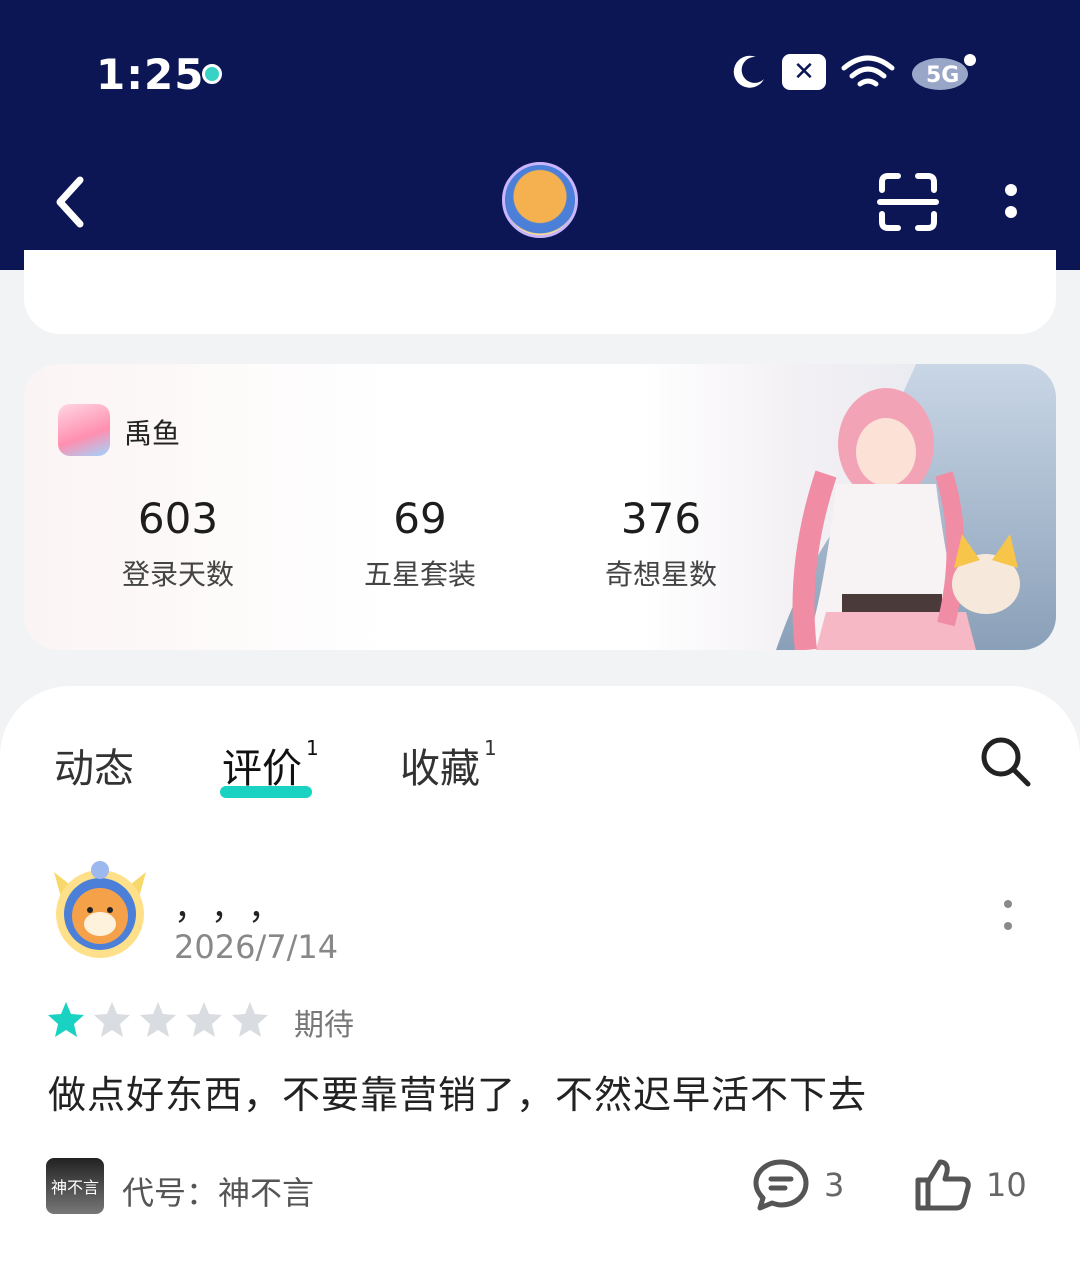  What do you see at coordinates (94, 769) in the screenshot?
I see `tab-label: 动态` at bounding box center [94, 769].